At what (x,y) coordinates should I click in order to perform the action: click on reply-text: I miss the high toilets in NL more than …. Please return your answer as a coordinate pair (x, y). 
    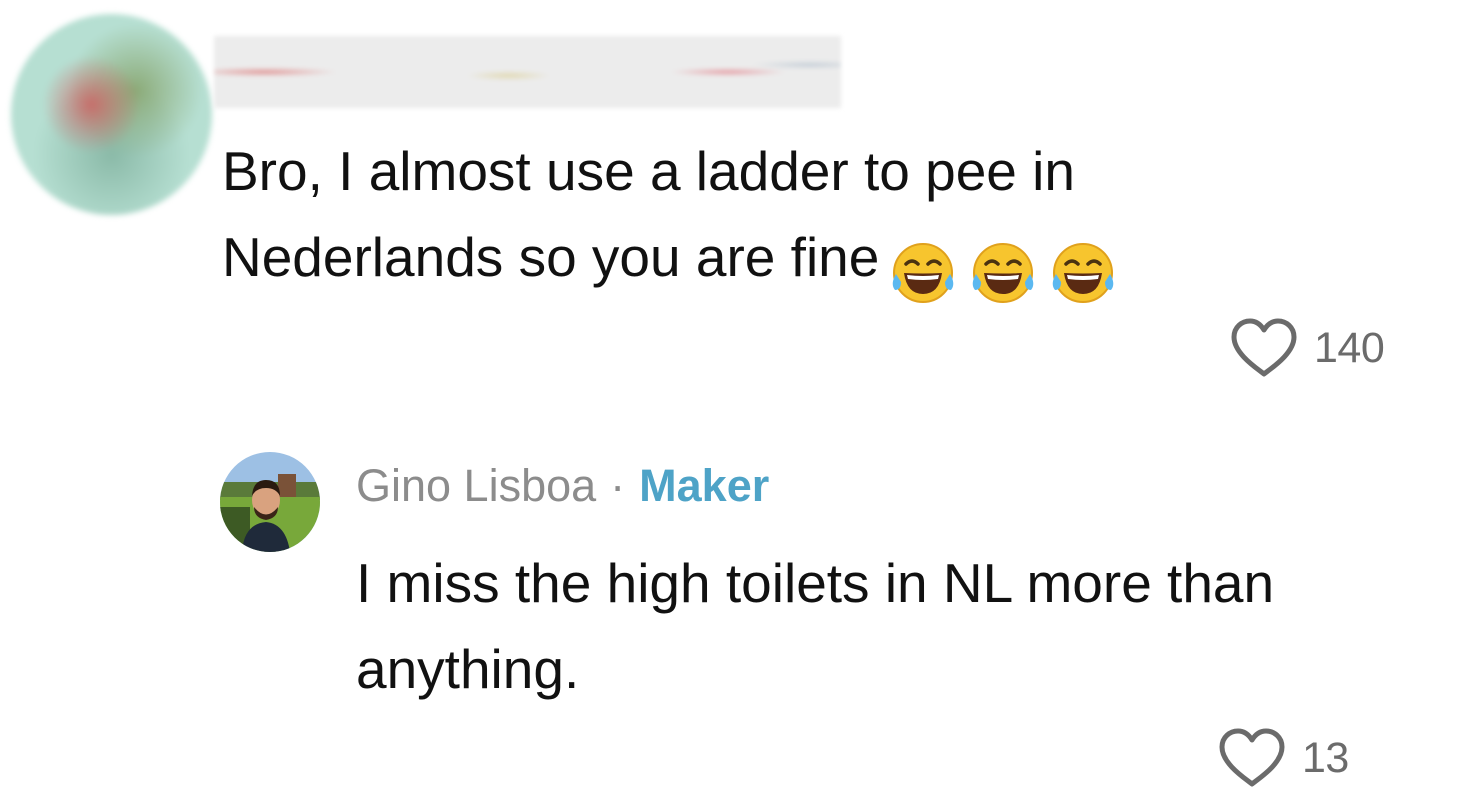
    Looking at the image, I should click on (815, 626).